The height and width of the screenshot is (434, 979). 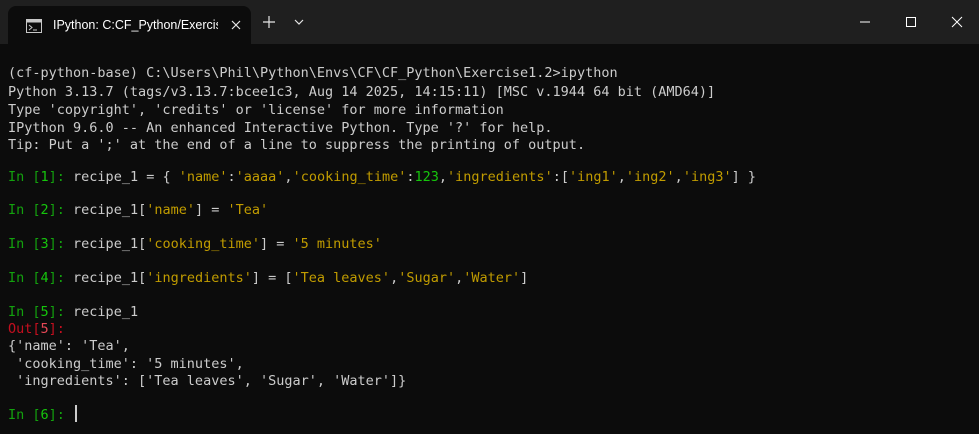 I want to click on new-tab-icon, so click(x=269, y=22).